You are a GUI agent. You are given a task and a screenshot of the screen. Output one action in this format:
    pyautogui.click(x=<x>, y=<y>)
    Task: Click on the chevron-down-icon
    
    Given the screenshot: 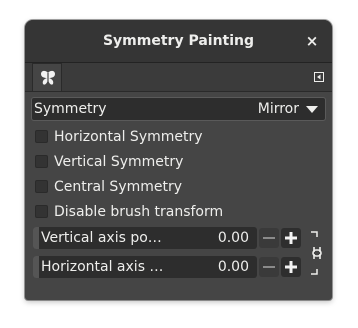 What is the action you would take?
    pyautogui.click(x=312, y=109)
    